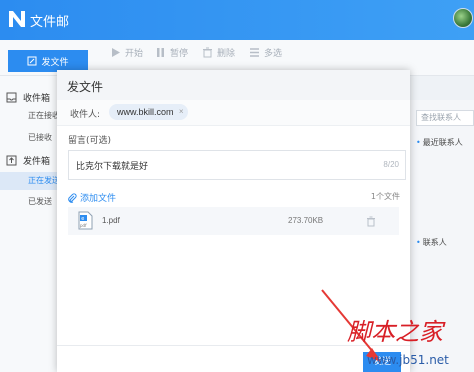 Image resolution: width=474 pixels, height=372 pixels. What do you see at coordinates (391, 164) in the screenshot?
I see `message-char-count: 8/20` at bounding box center [391, 164].